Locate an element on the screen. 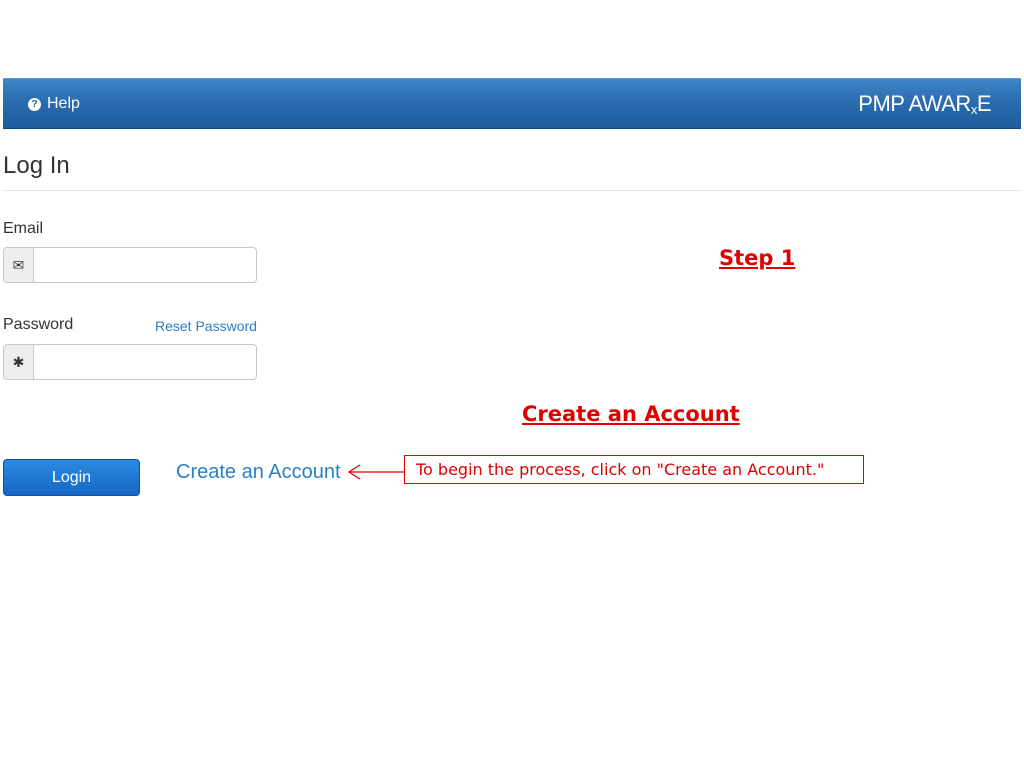 The height and width of the screenshot is (768, 1024). email-field: ✉ is located at coordinates (130, 265).